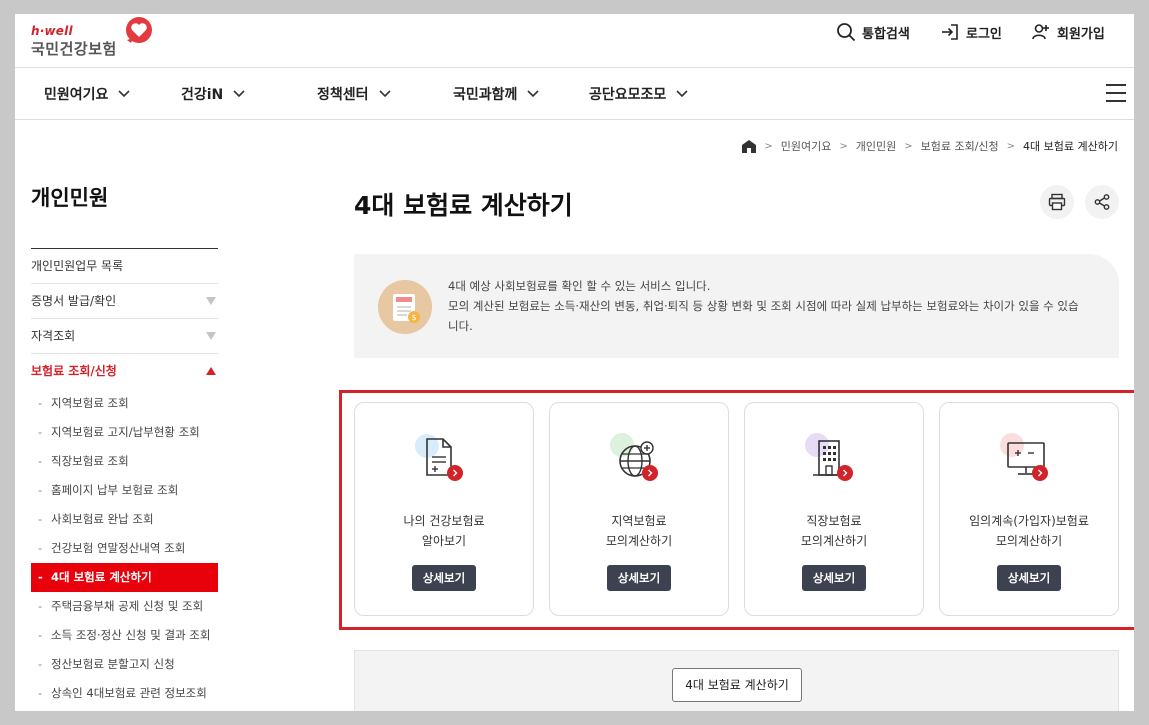 The image size is (1149, 725). I want to click on triangle-up-icon, so click(211, 371).